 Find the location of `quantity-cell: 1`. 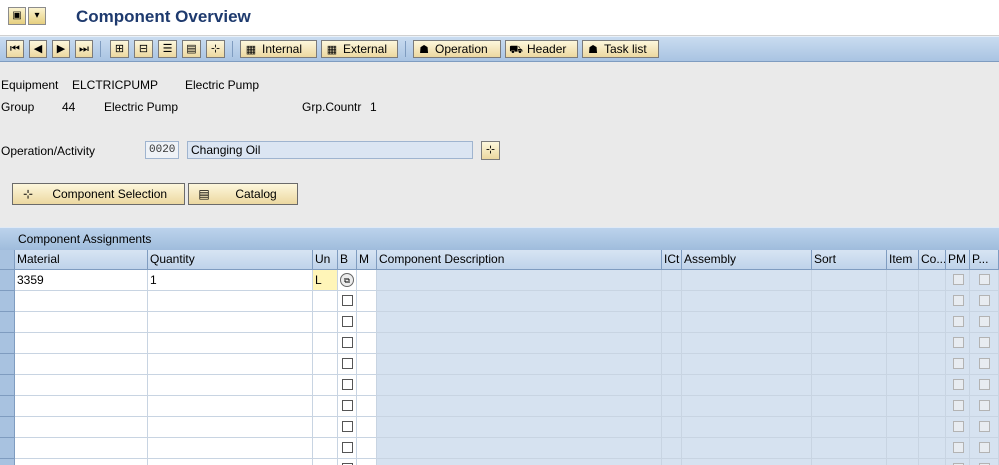

quantity-cell: 1 is located at coordinates (230, 280).